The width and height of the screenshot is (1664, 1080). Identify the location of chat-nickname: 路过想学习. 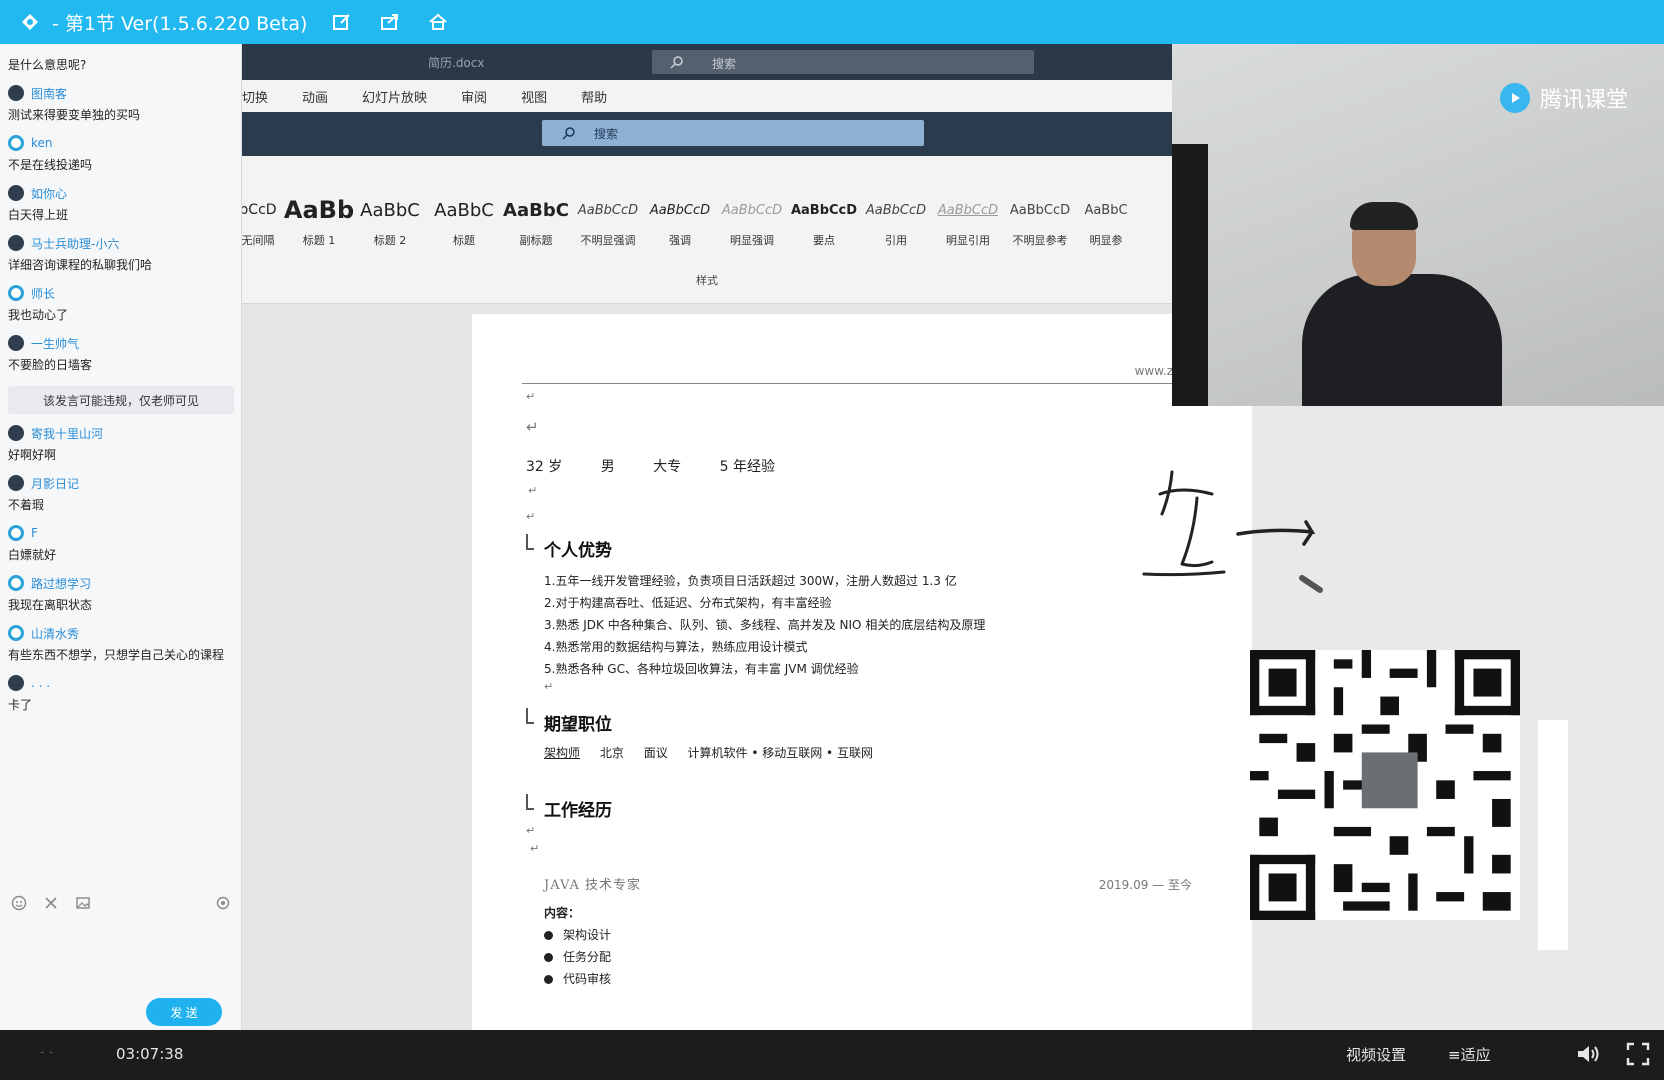
(61, 583).